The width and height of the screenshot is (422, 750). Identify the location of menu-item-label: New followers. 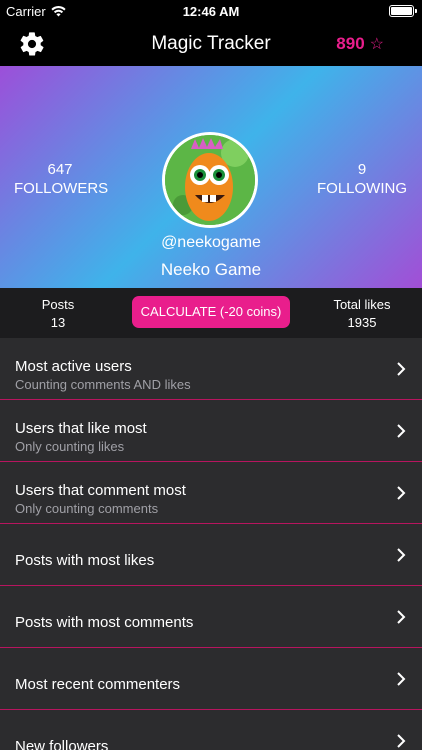
(62, 744).